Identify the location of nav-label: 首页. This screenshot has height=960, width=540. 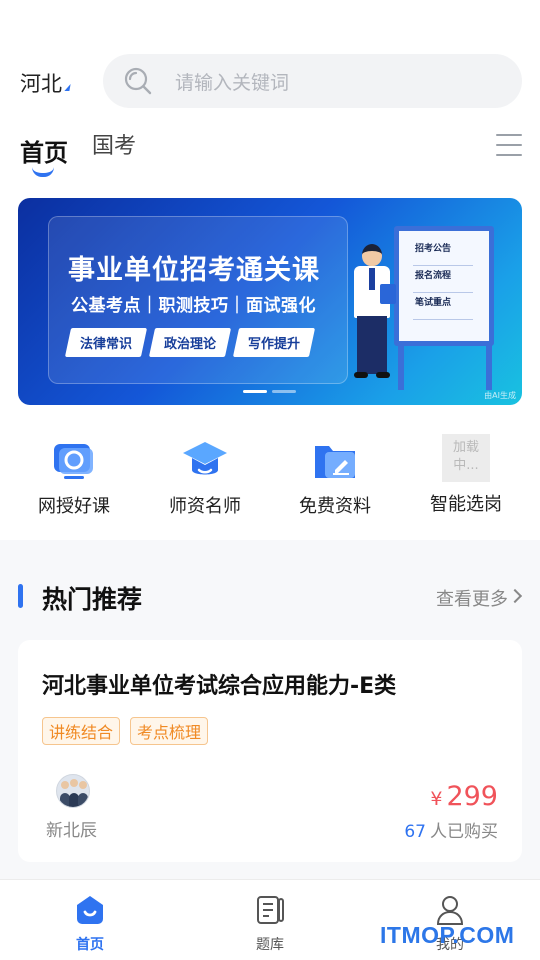
(90, 945).